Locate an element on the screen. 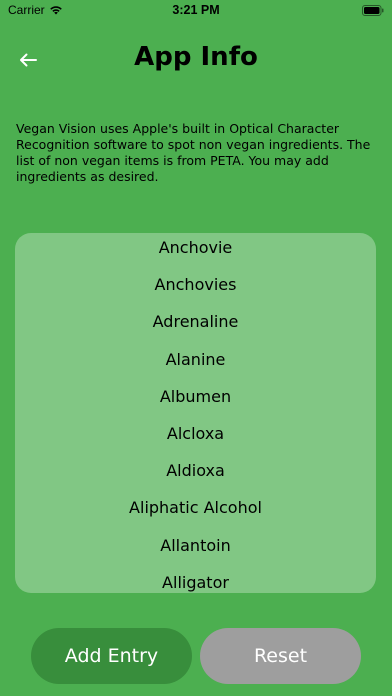 Image resolution: width=392 pixels, height=696 pixels. list-item: Anchovies is located at coordinates (195, 284).